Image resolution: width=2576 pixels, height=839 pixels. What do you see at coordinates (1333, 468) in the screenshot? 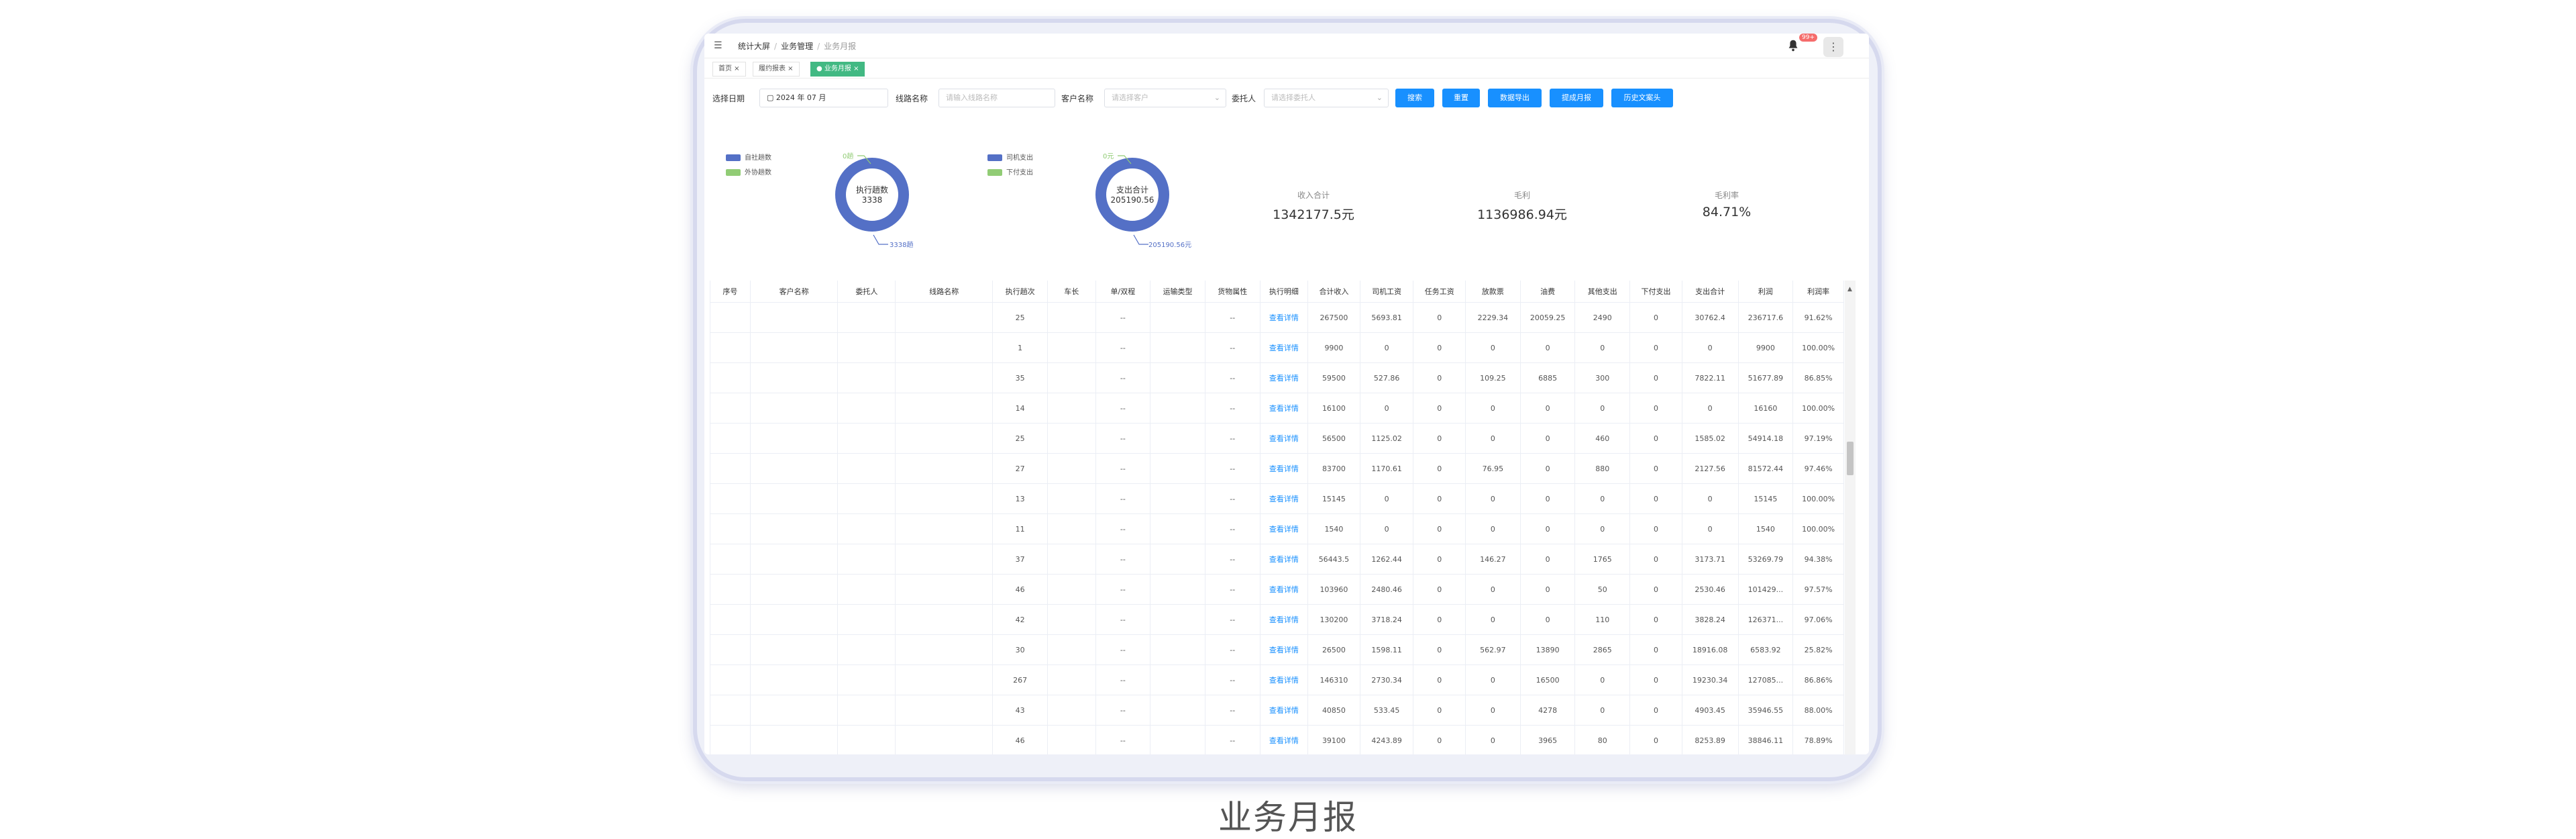
I see `table-cell: 83700` at bounding box center [1333, 468].